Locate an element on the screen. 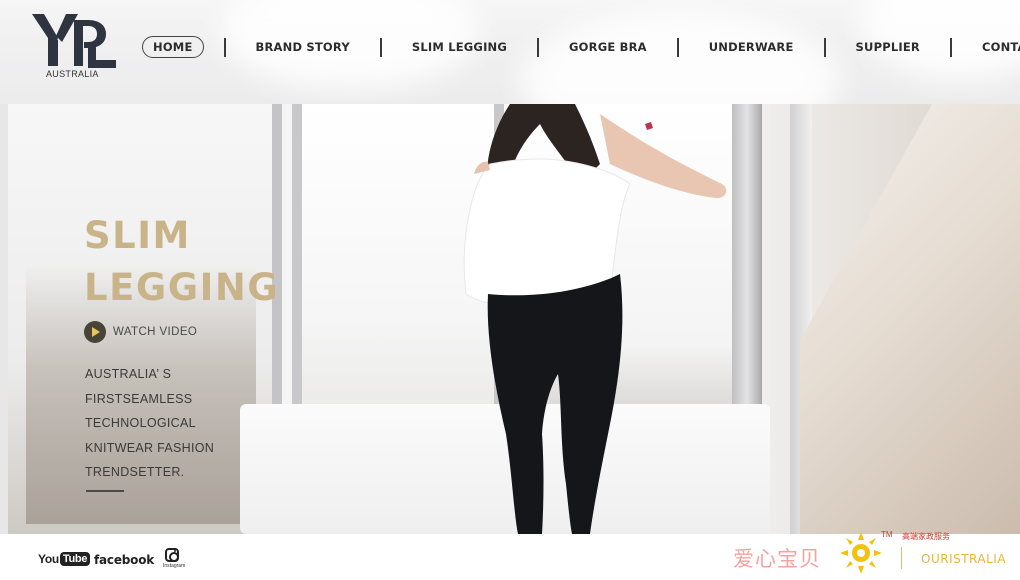 The image size is (1020, 580). nav-underware: UNDERWARE is located at coordinates (751, 47).